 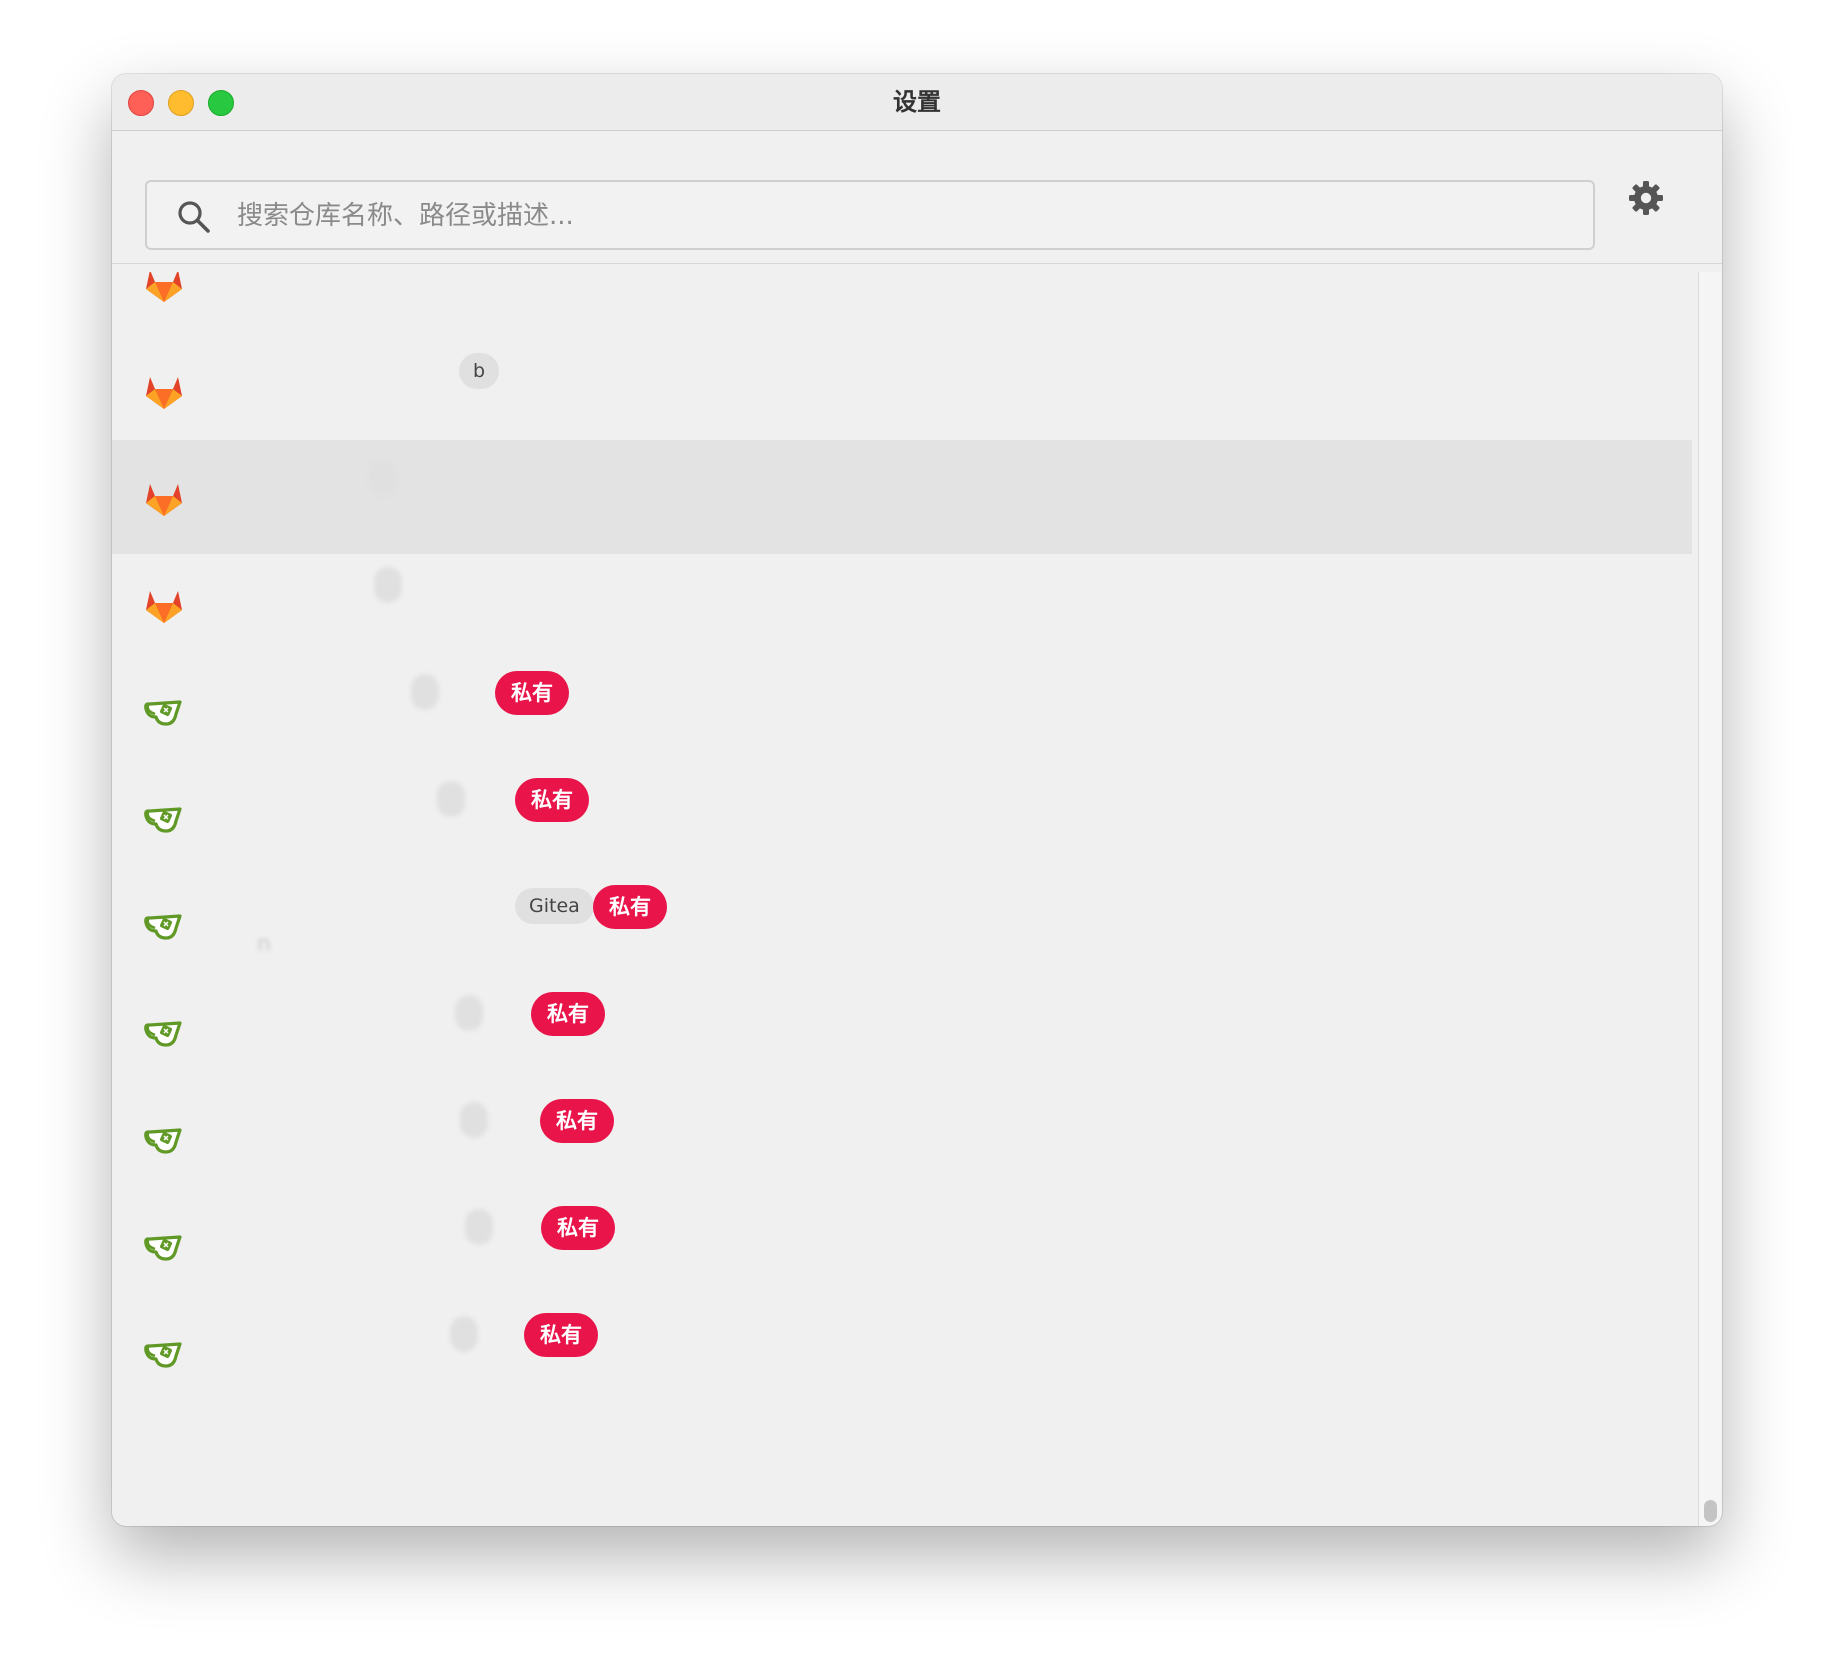 What do you see at coordinates (479, 371) in the screenshot?
I see `provider-tag: b` at bounding box center [479, 371].